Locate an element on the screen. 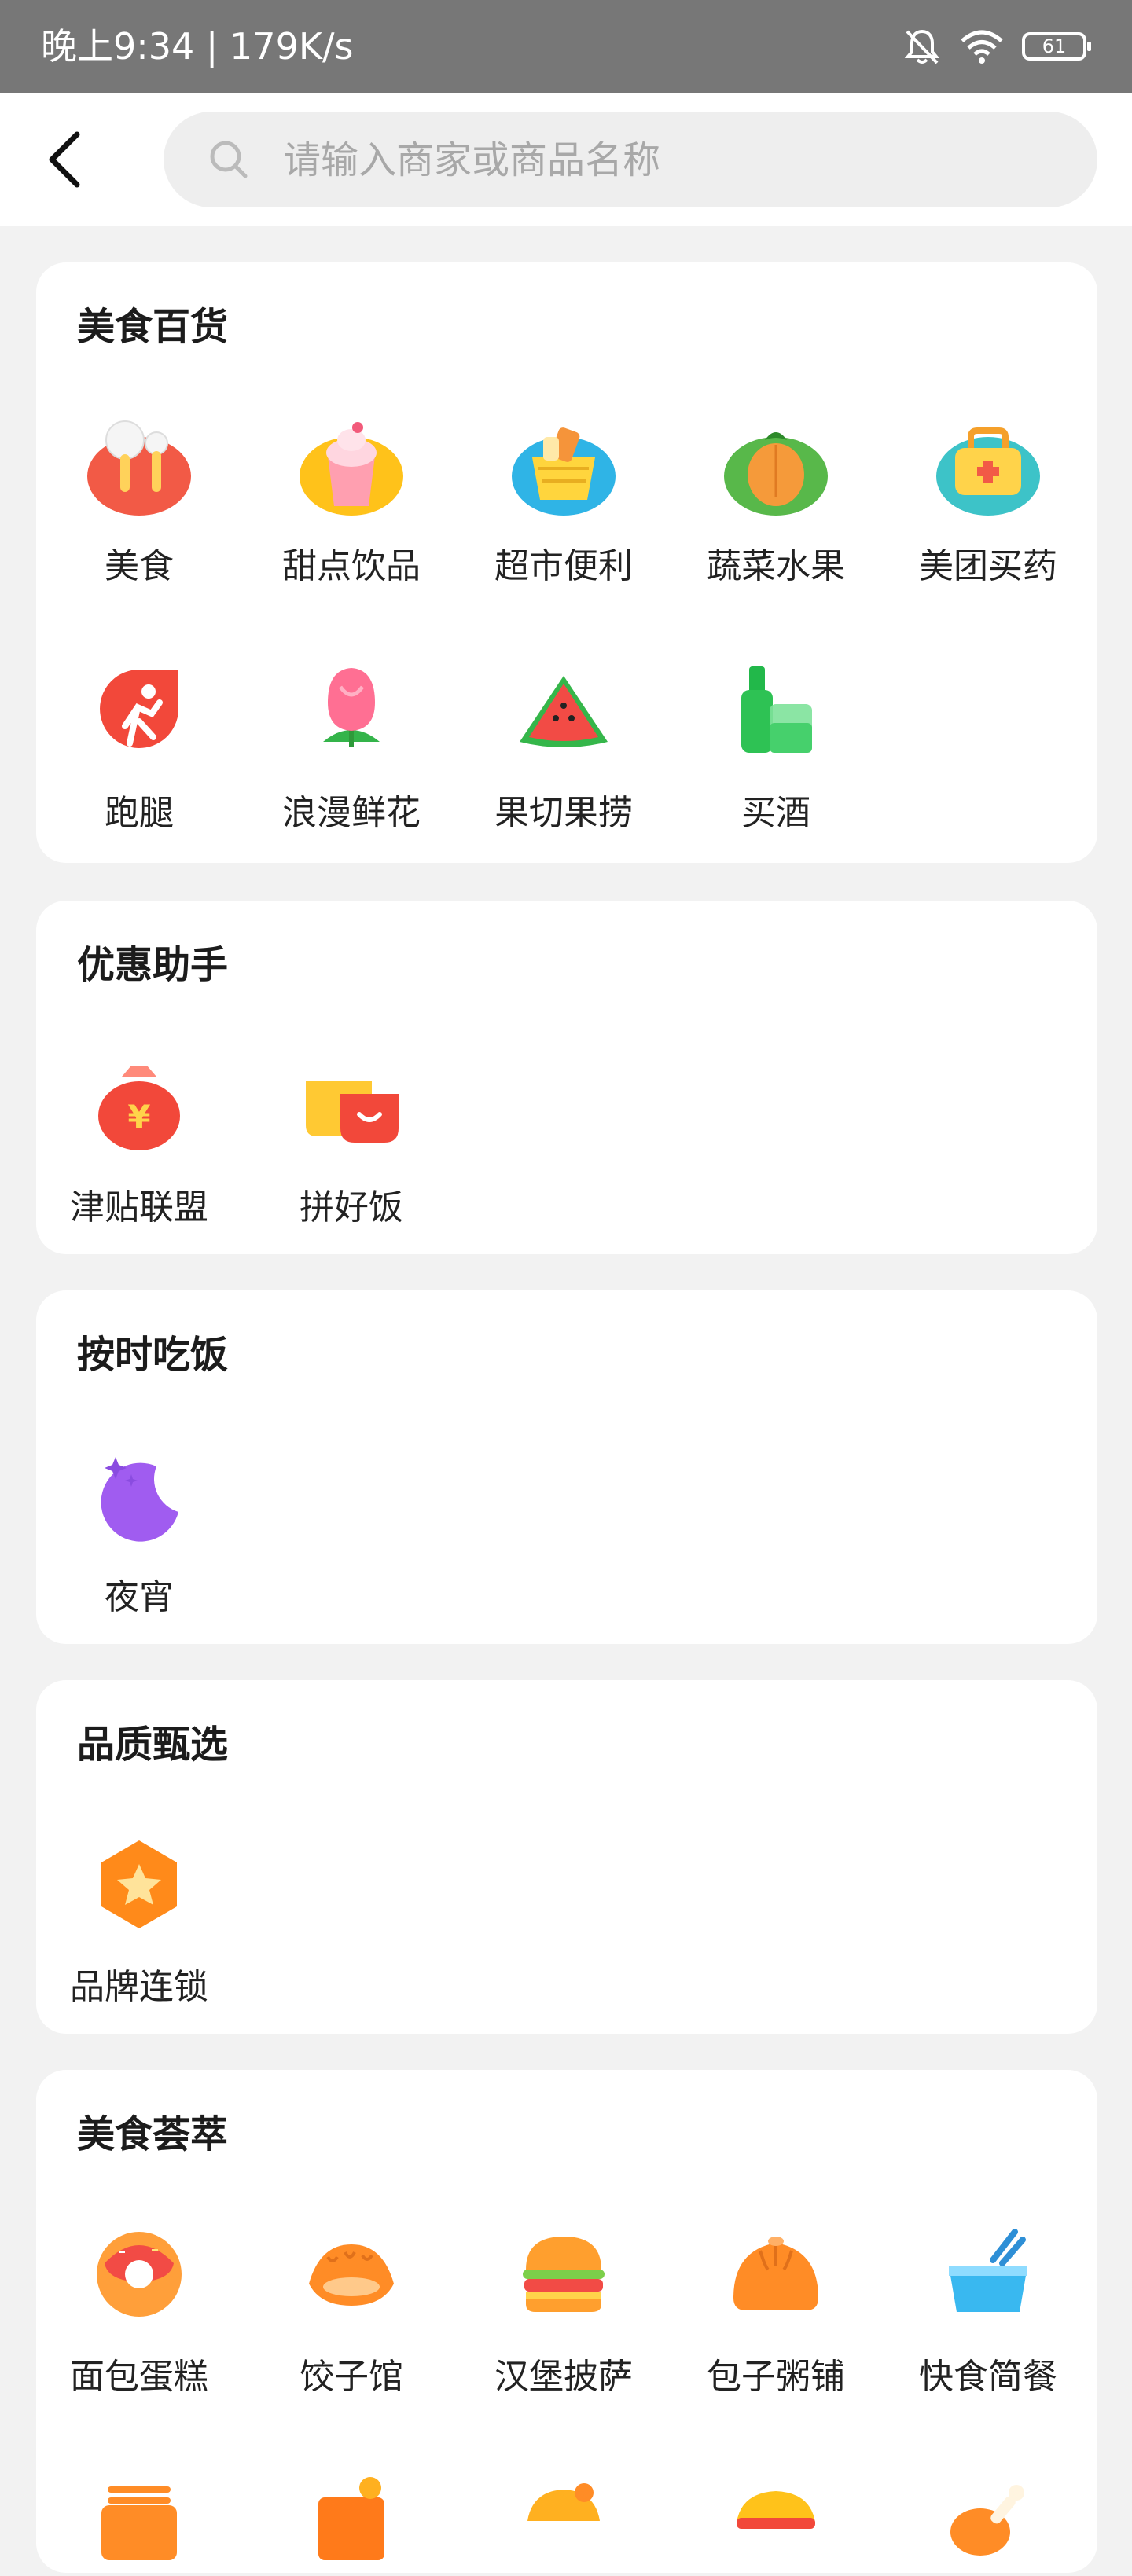 This screenshot has height=2576, width=1132. search-icon is located at coordinates (229, 159).